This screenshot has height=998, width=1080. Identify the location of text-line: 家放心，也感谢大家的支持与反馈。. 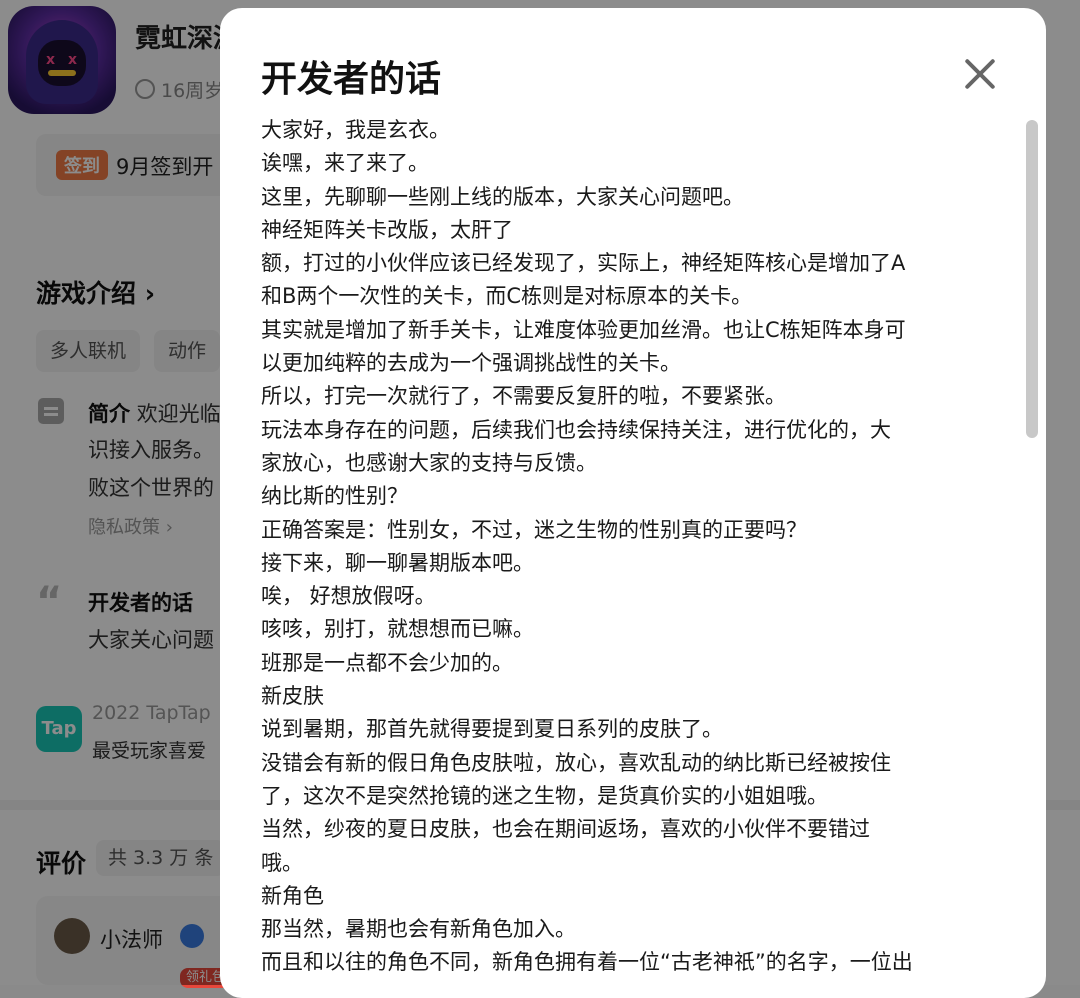
(429, 462).